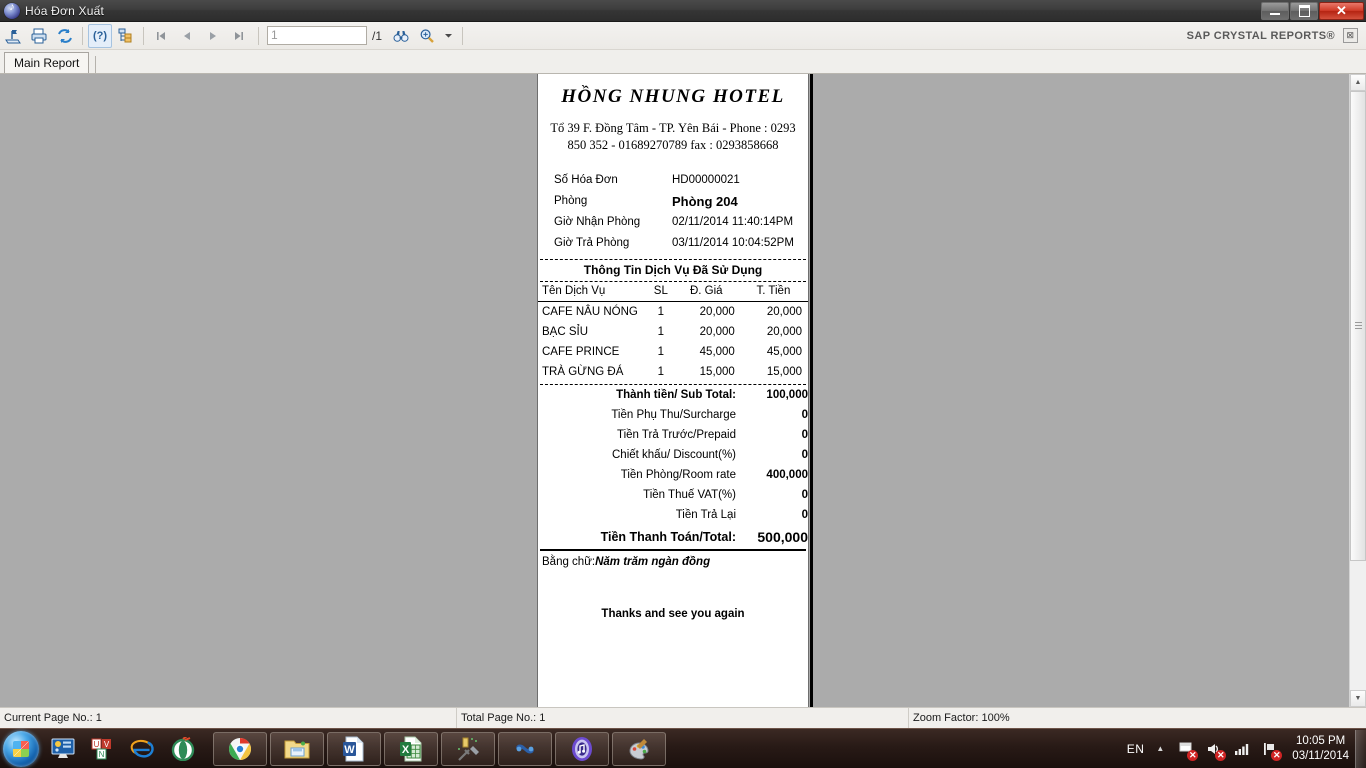  Describe the element at coordinates (683, 11) in the screenshot. I see `title-bar: Hóa Đơn Xuất ✕` at that location.